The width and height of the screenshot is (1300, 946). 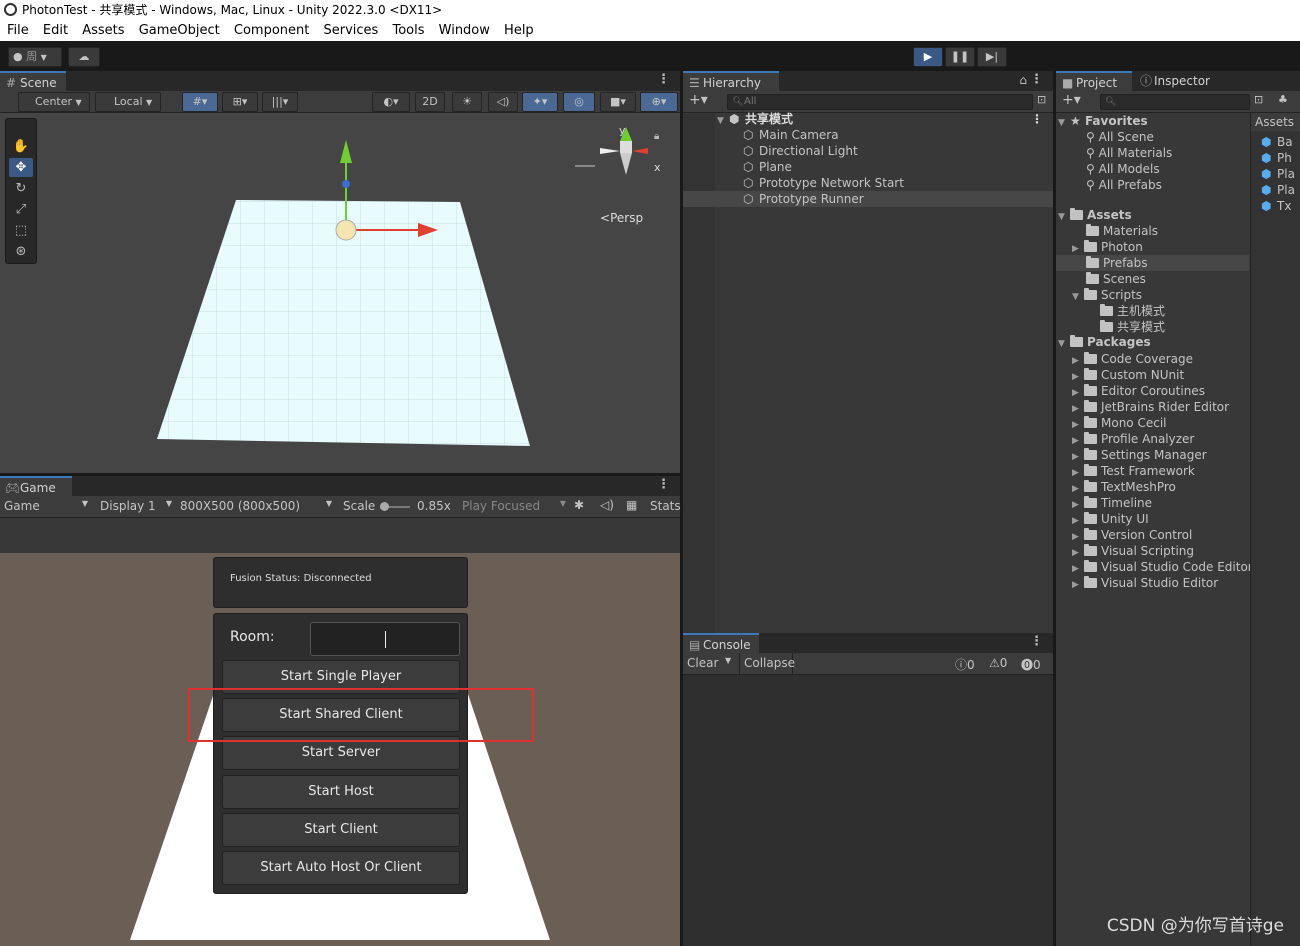 What do you see at coordinates (800, 151) in the screenshot?
I see `hierarchy-item: ⬡ Directional Light` at bounding box center [800, 151].